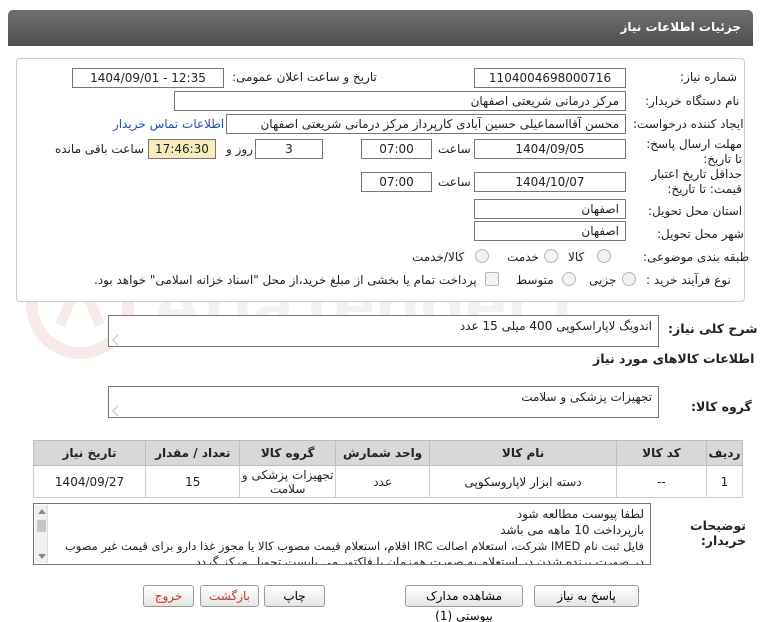  I want to click on day-and-label: روز و, so click(239, 149).